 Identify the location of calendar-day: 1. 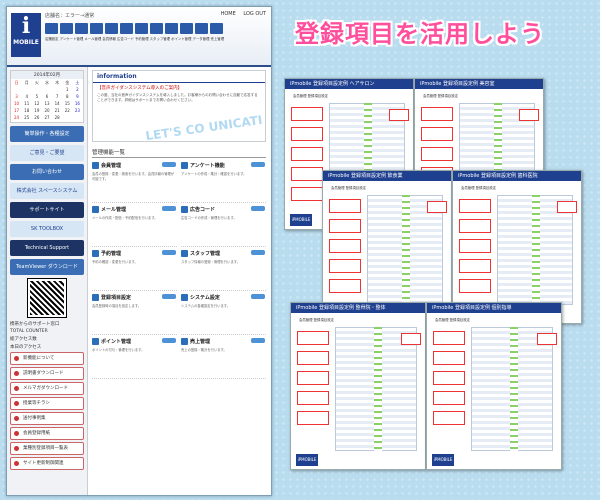
(67, 90).